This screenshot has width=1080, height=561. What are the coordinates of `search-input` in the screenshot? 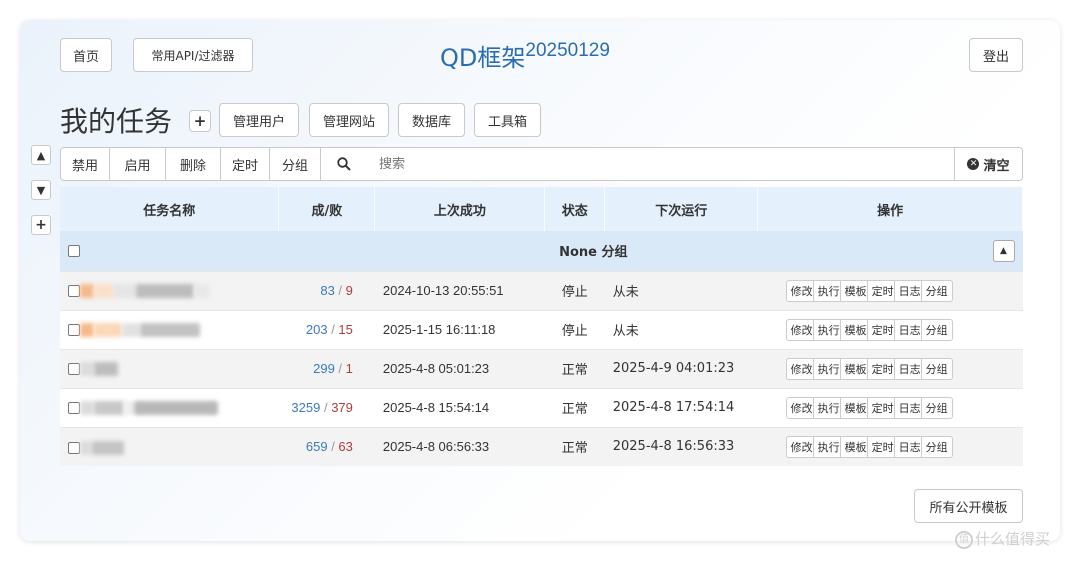 It's located at (661, 164).